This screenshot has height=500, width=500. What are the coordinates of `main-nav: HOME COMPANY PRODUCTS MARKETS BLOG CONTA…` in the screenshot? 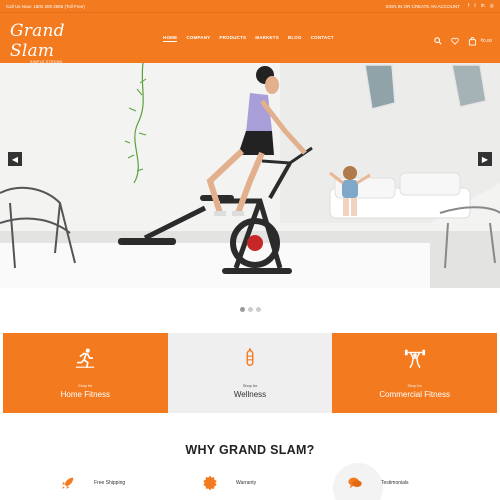 It's located at (248, 38).